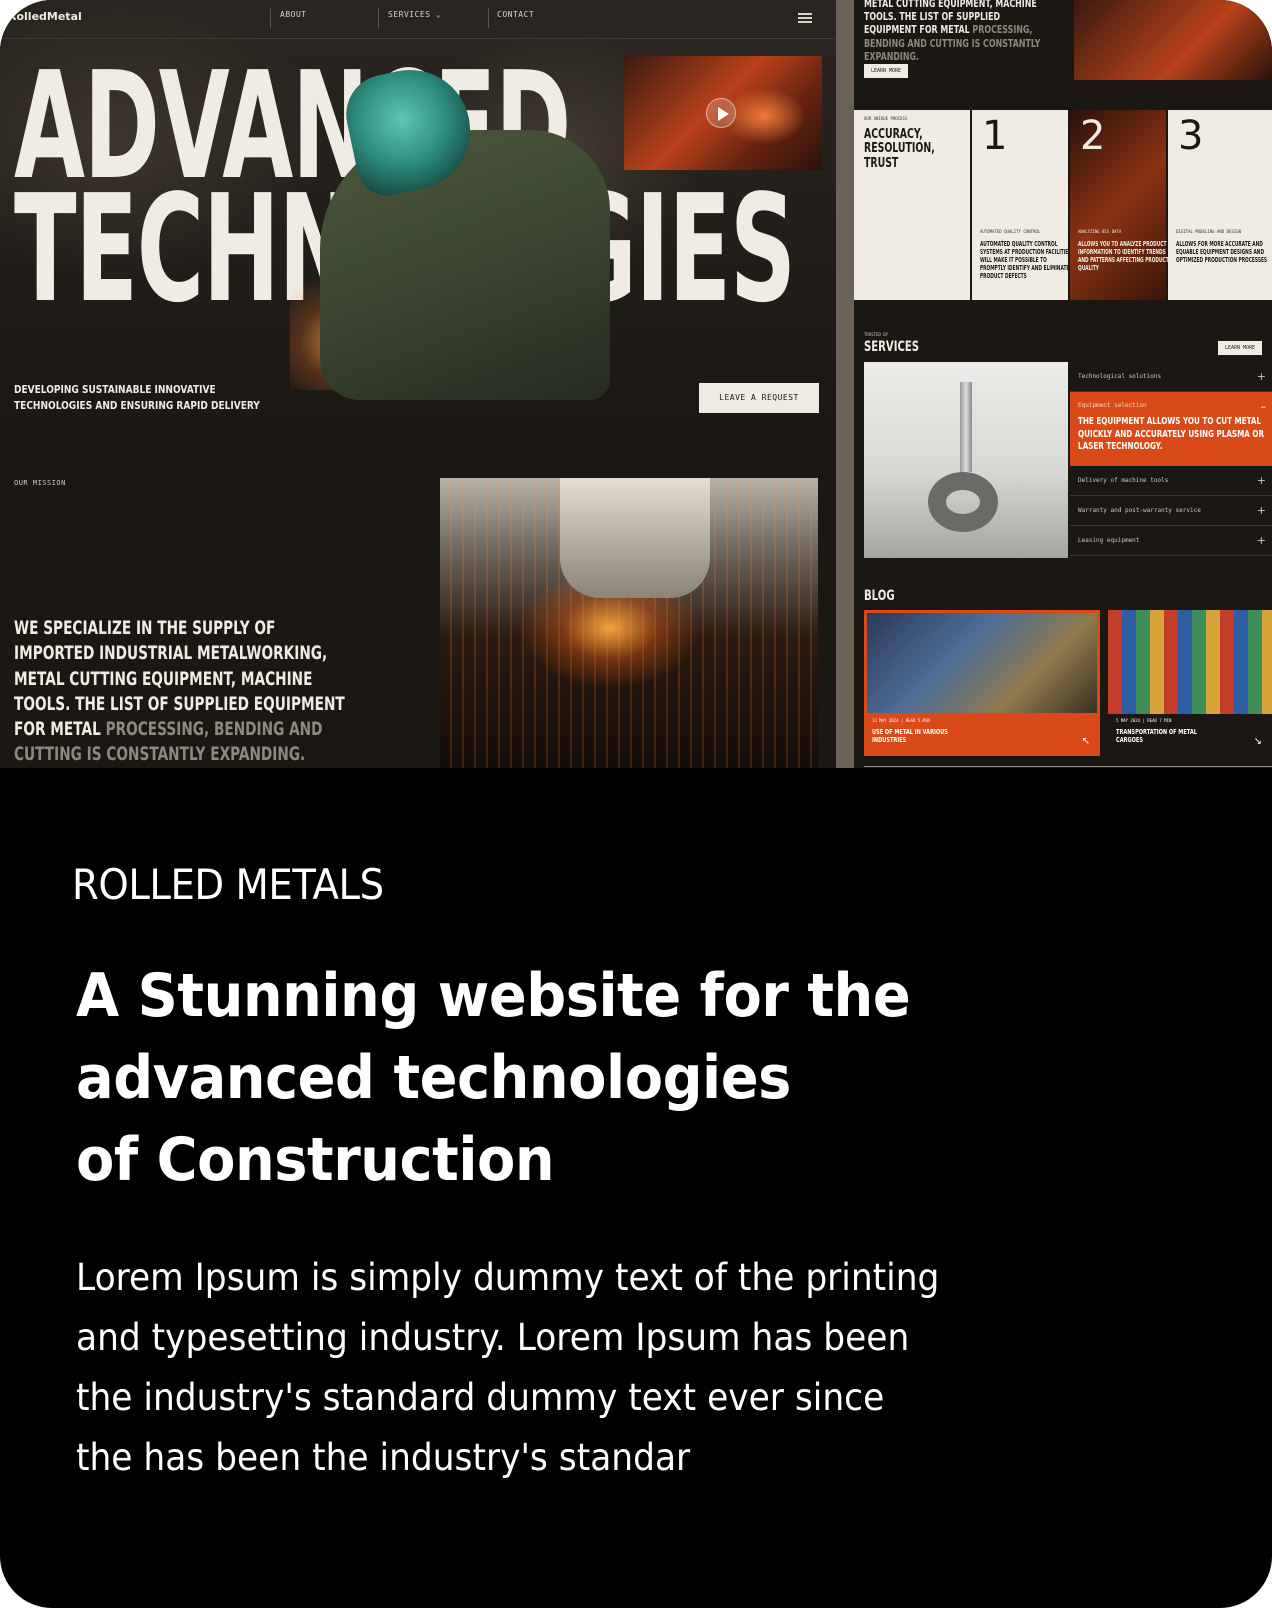  Describe the element at coordinates (879, 596) in the screenshot. I see `blog-title: BLOG` at that location.